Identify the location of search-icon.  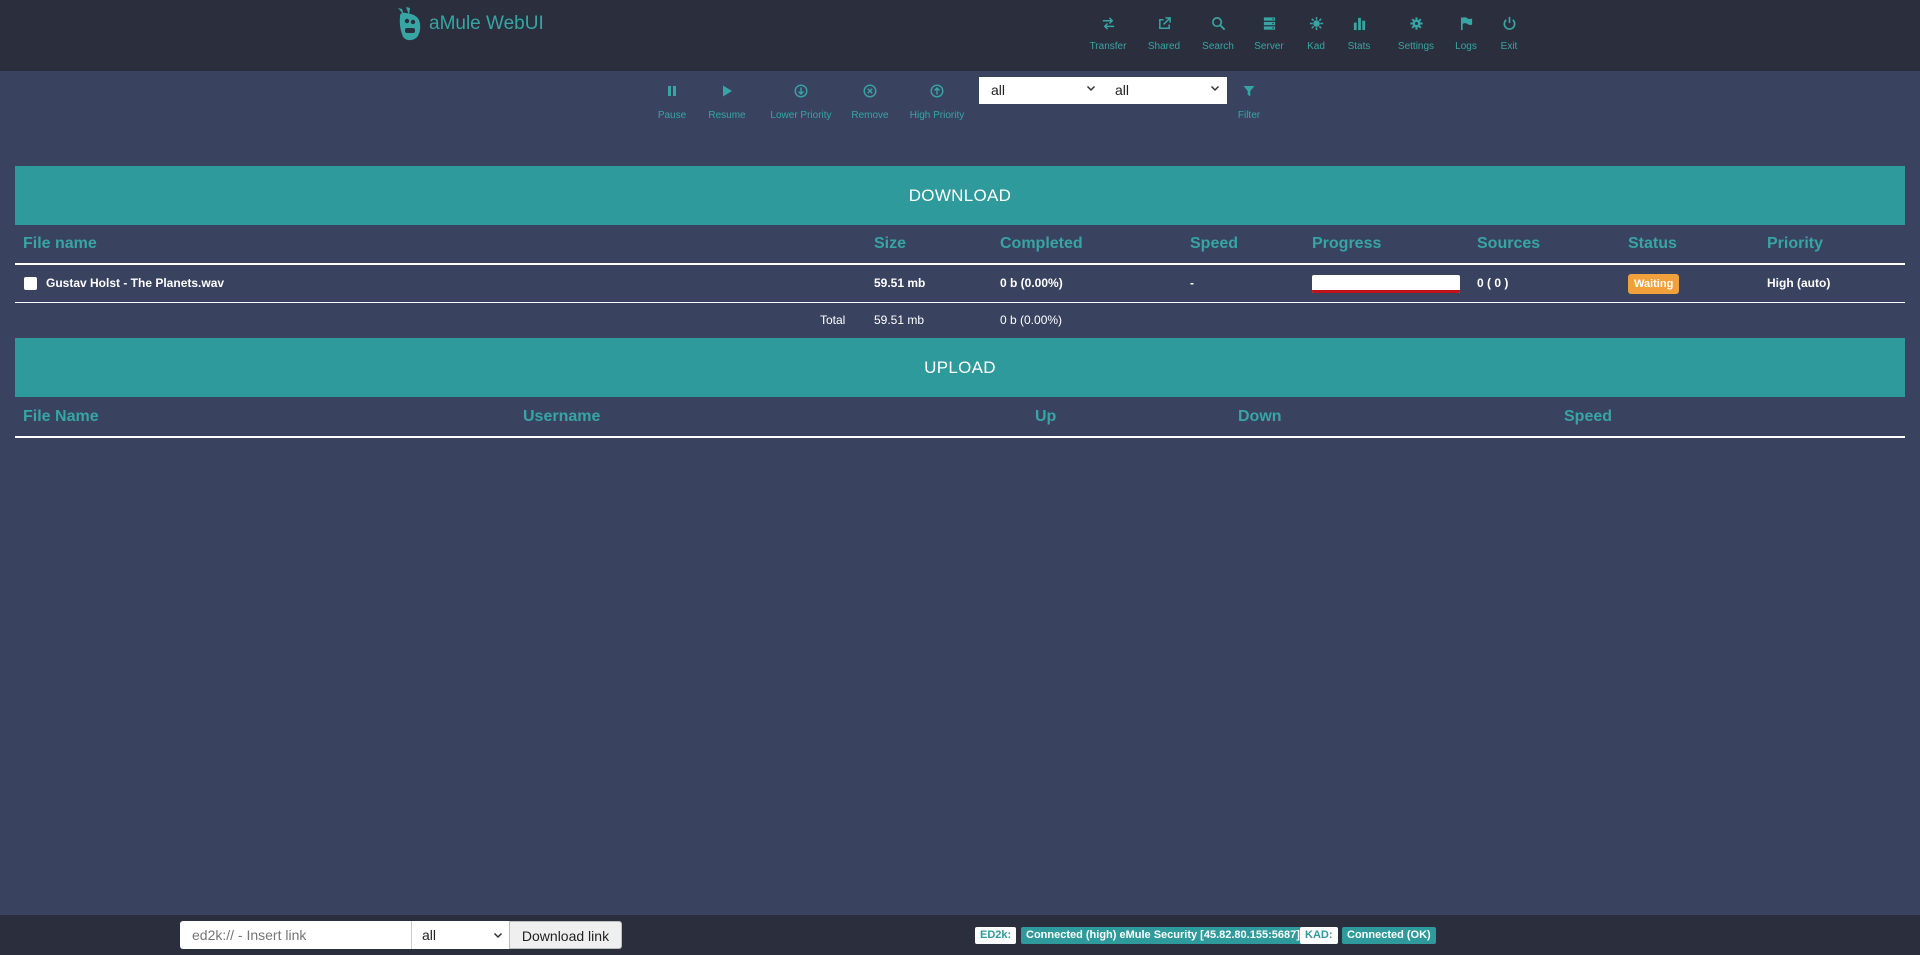
(1218, 23).